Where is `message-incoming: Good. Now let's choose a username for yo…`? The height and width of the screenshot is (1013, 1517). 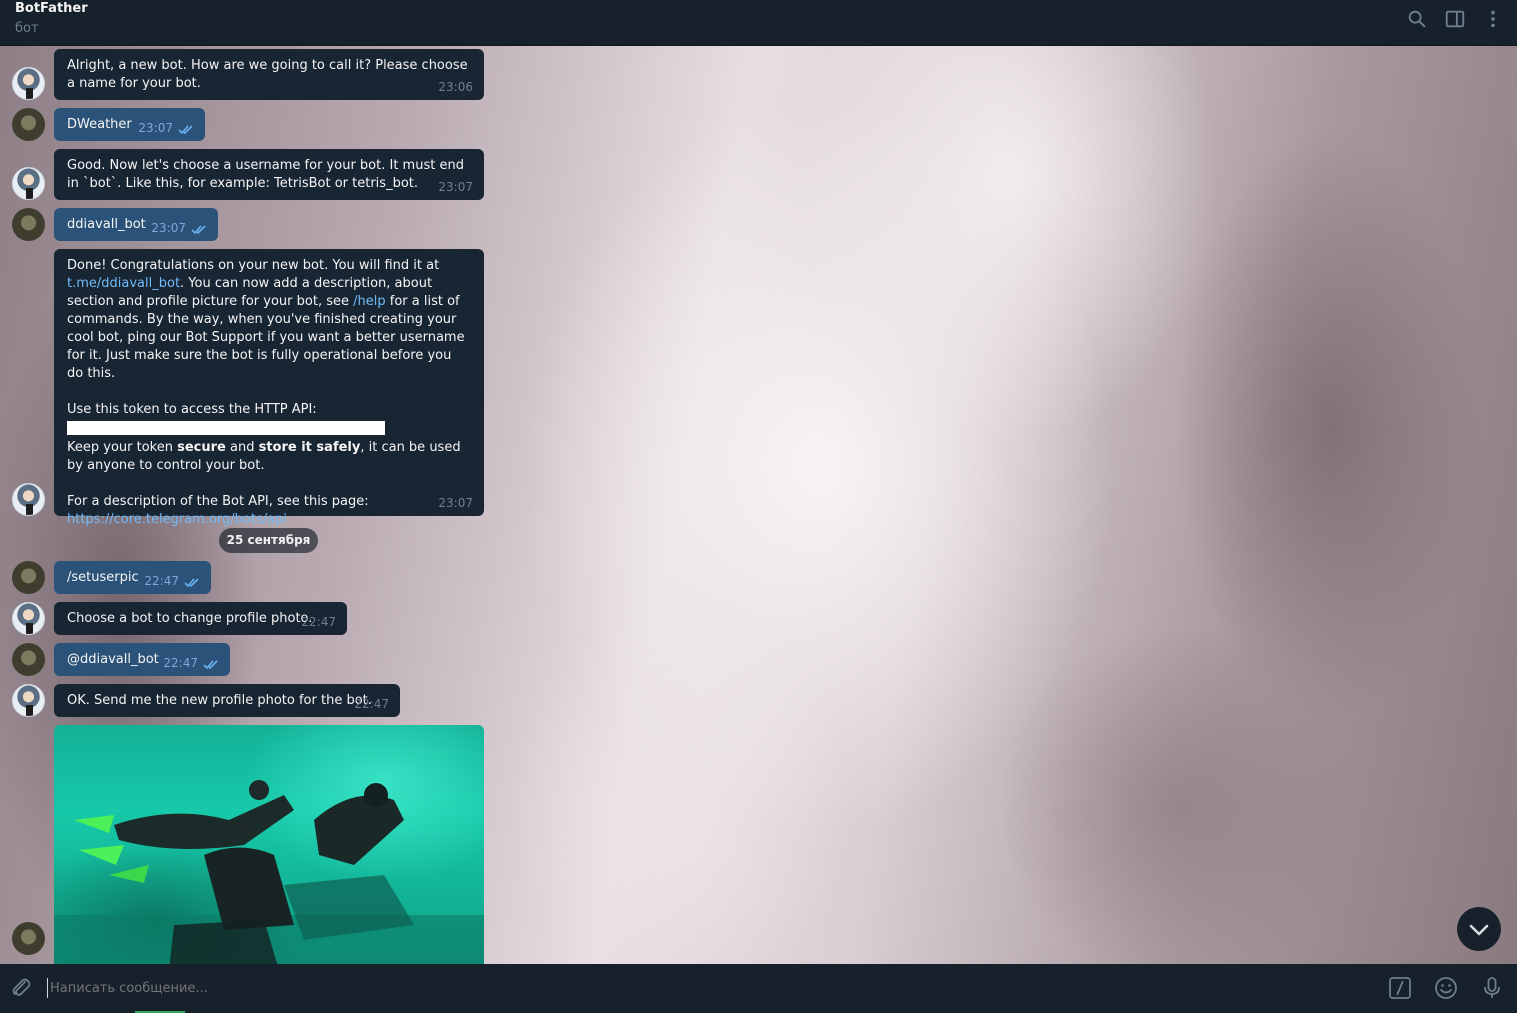 message-incoming: Good. Now let's choose a username for yo… is located at coordinates (269, 174).